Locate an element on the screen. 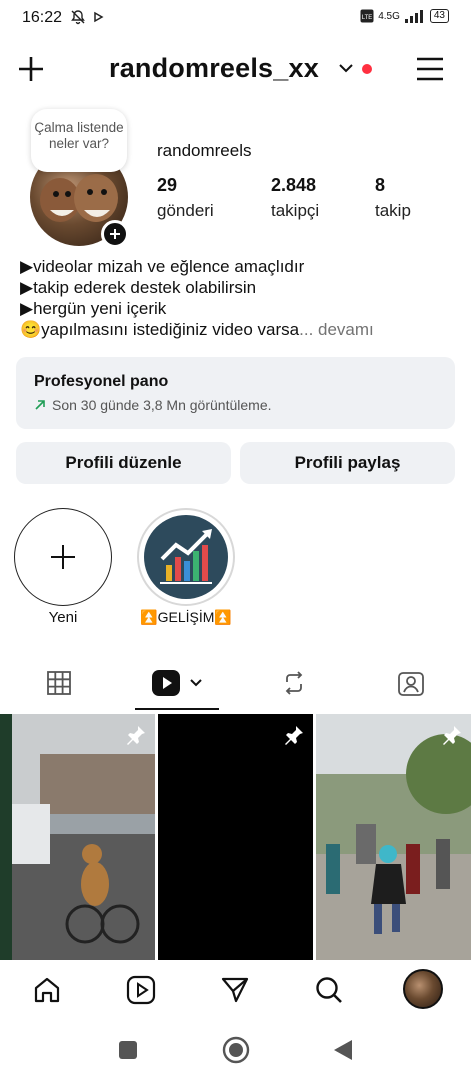  plus-icon is located at coordinates (63, 557).